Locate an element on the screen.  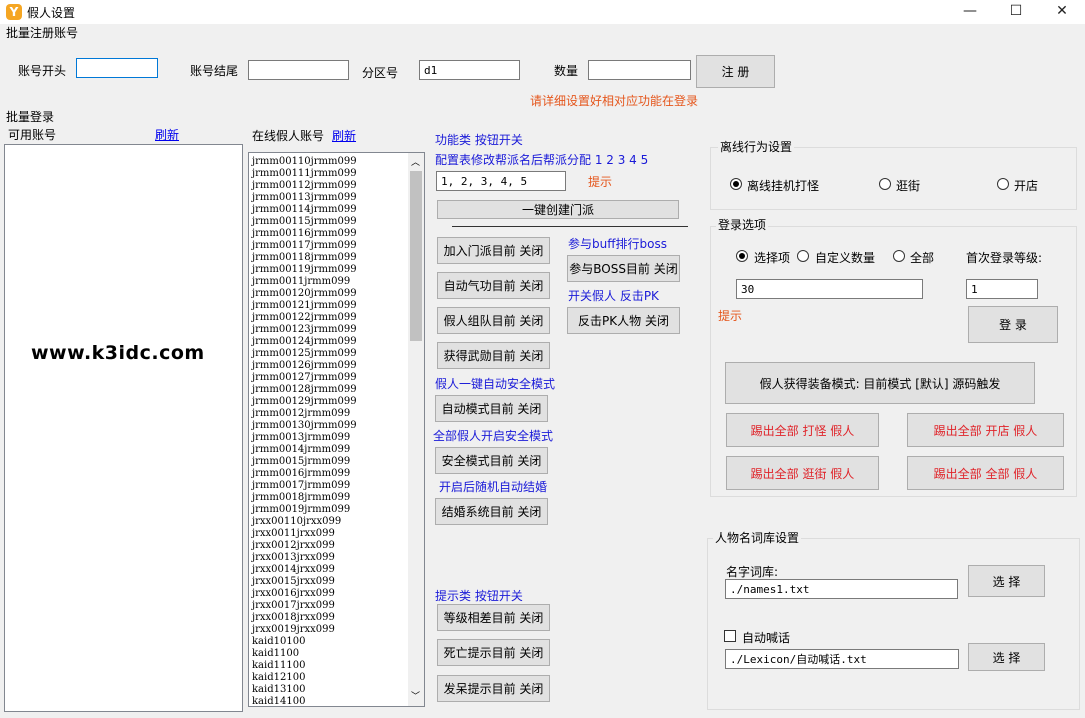
online-account-item: jrxx0014jrxx099 is located at coordinates (304, 570).